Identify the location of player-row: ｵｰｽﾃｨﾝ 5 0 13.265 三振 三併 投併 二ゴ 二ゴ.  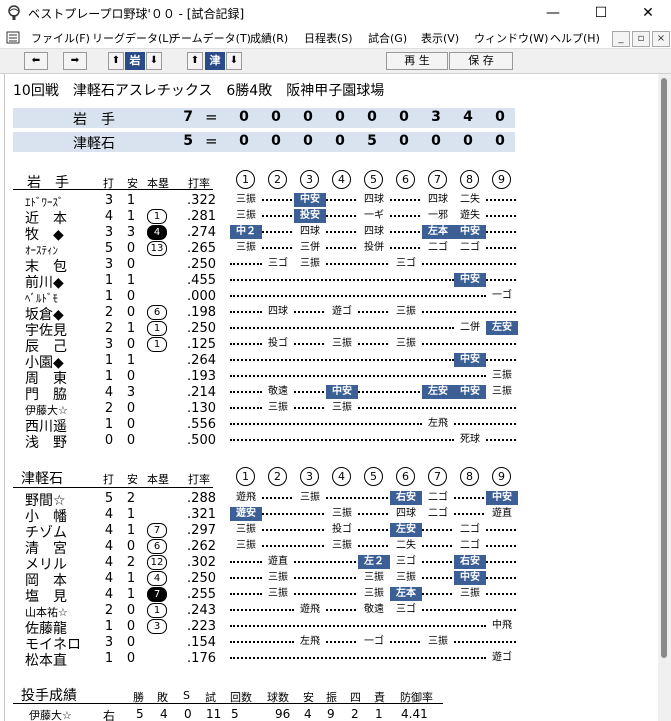
(332, 248).